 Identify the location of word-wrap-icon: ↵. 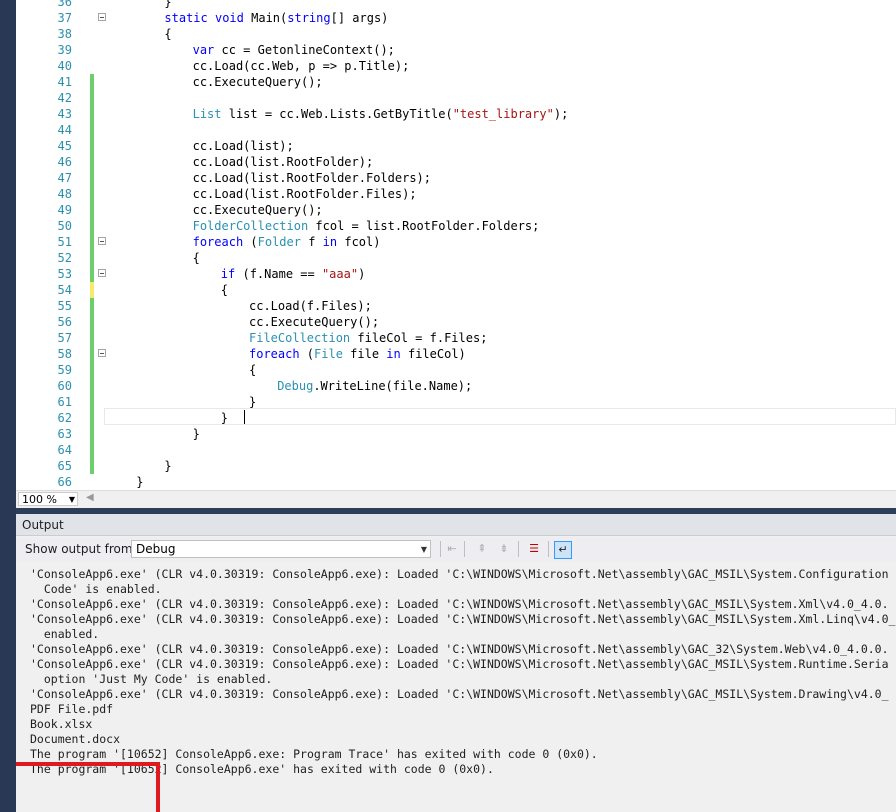
(563, 550).